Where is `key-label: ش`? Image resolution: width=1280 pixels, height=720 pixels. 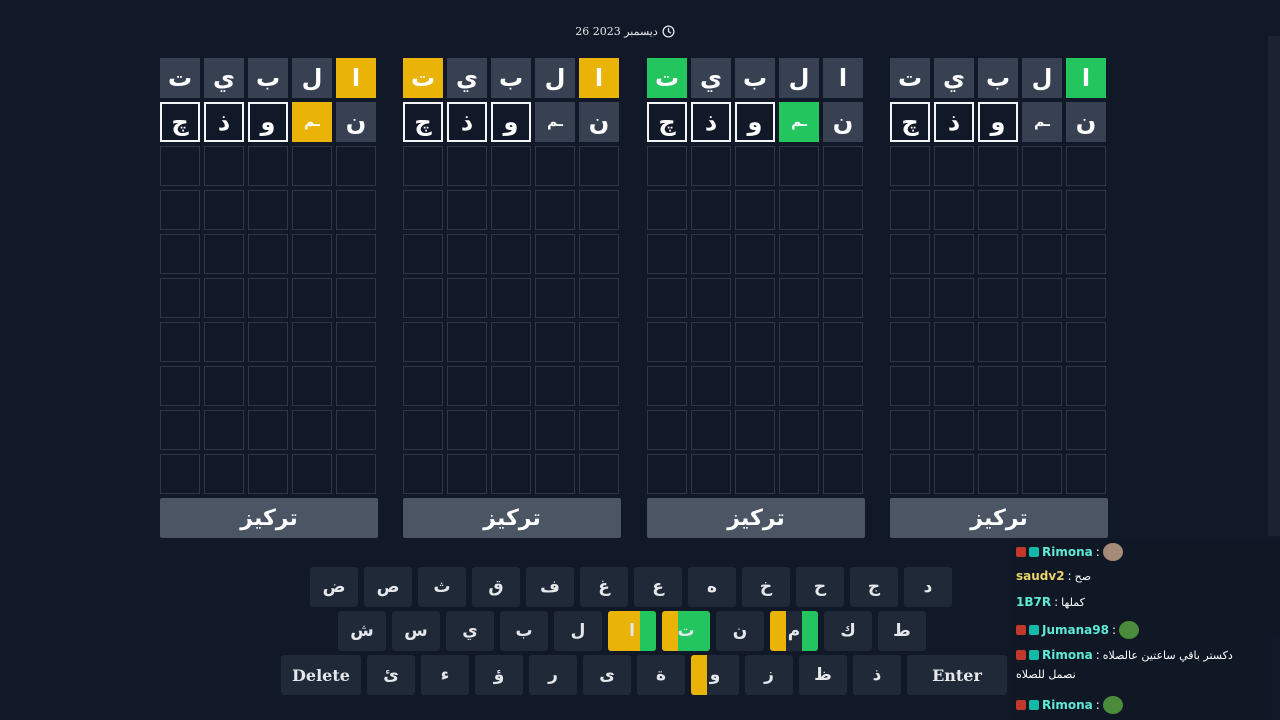
key-label: ش is located at coordinates (362, 631).